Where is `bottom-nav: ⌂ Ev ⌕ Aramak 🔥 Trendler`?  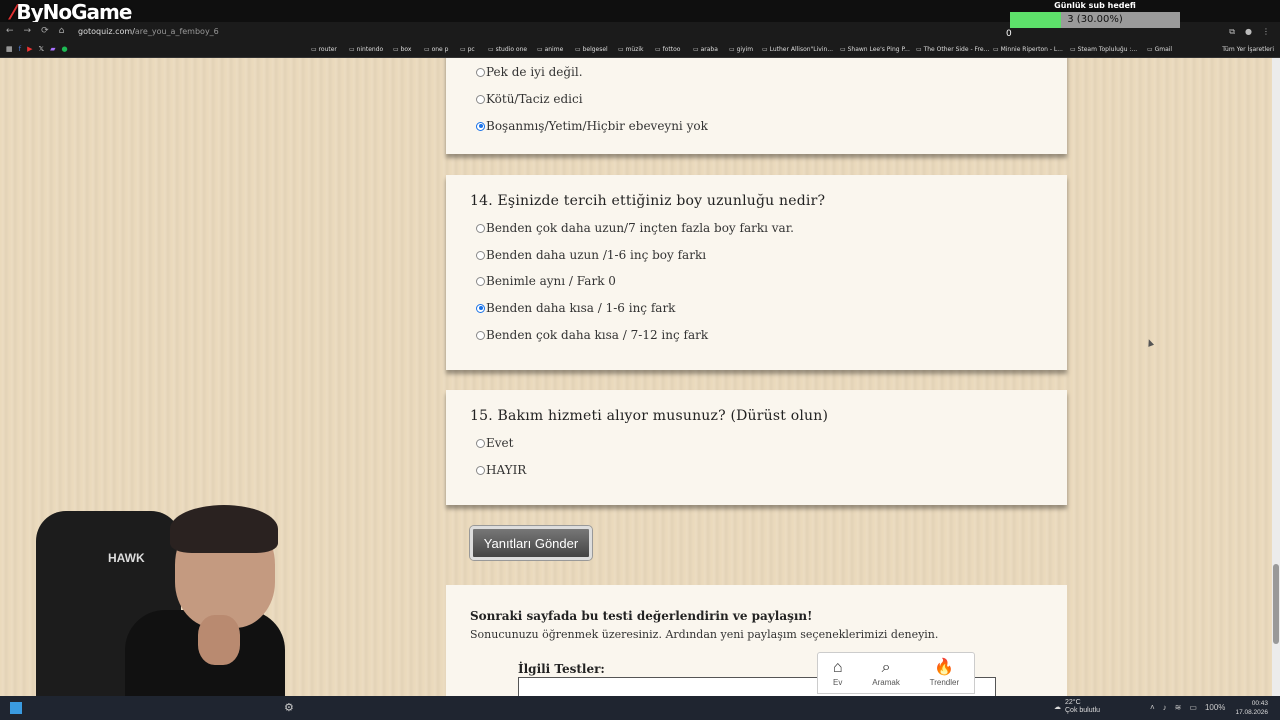
bottom-nav: ⌂ Ev ⌕ Aramak 🔥 Trendler is located at coordinates (896, 673).